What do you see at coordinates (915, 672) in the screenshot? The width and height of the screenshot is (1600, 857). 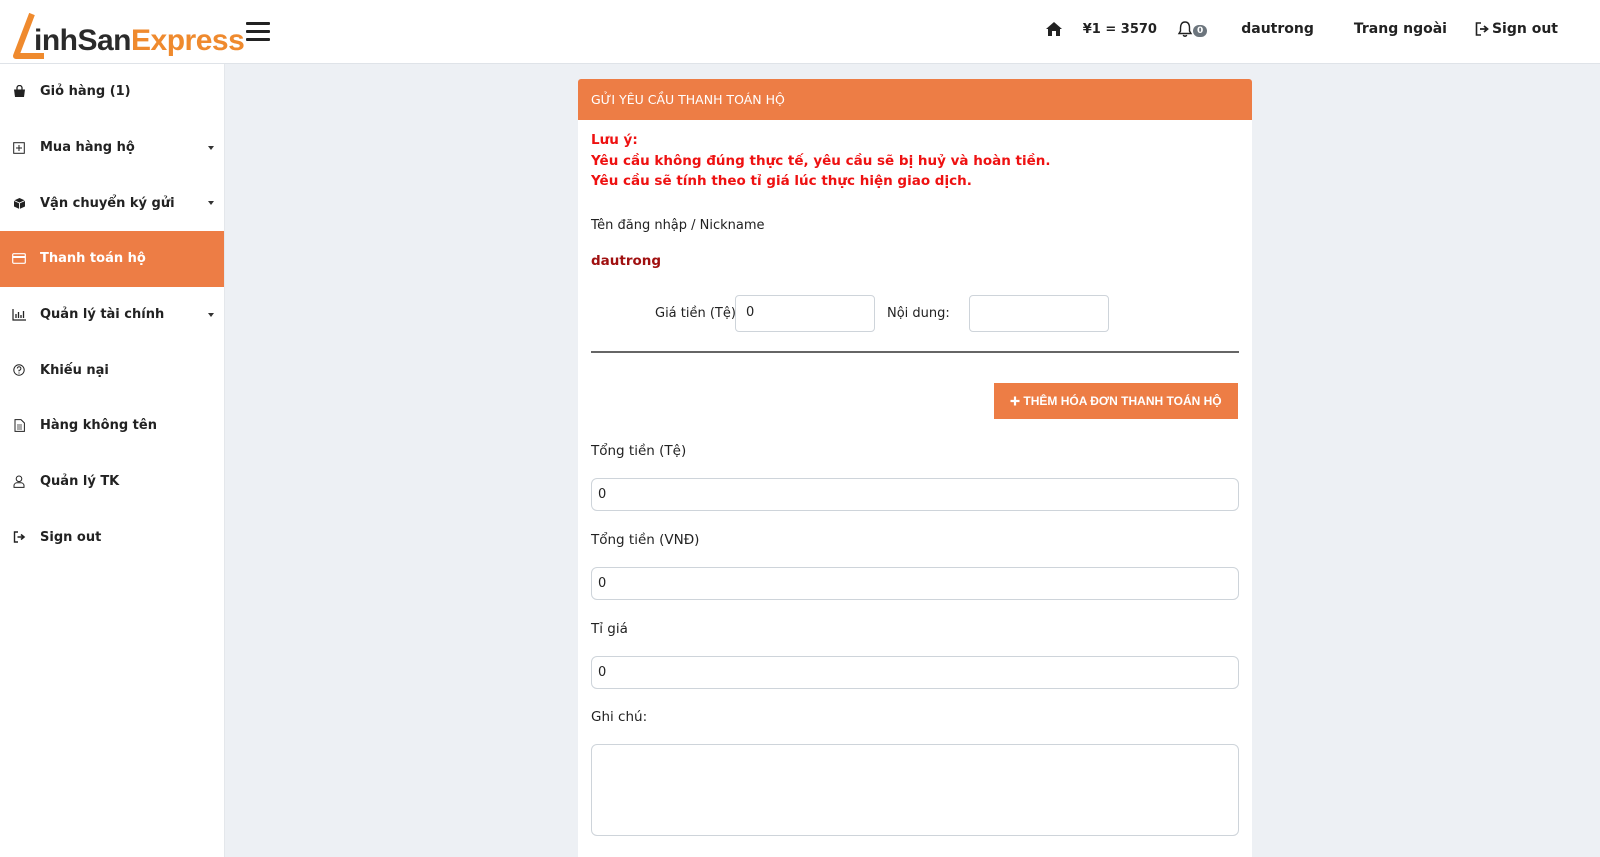 I see `exchange-rate-input: 0` at bounding box center [915, 672].